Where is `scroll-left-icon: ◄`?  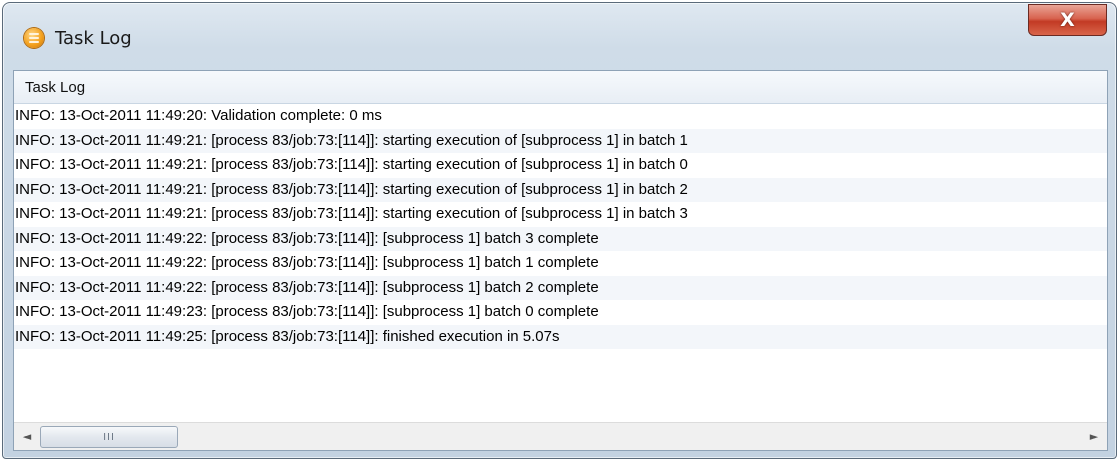
scroll-left-icon: ◄ is located at coordinates (27, 436).